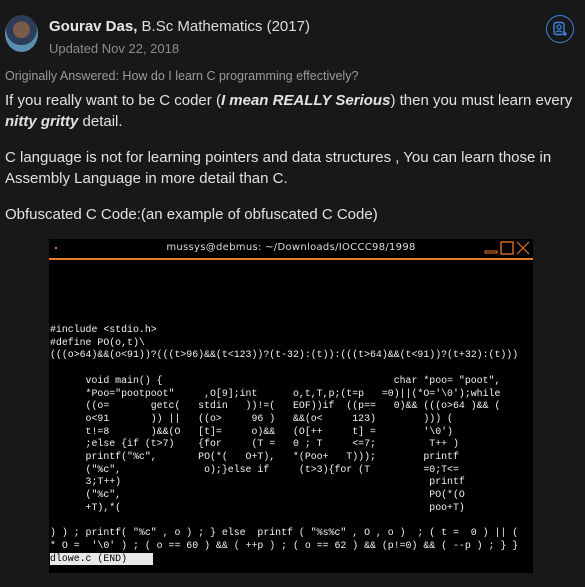 The height and width of the screenshot is (587, 585). Describe the element at coordinates (305, 100) in the screenshot. I see `p1-emphasis: I mean REALLY Serious` at that location.